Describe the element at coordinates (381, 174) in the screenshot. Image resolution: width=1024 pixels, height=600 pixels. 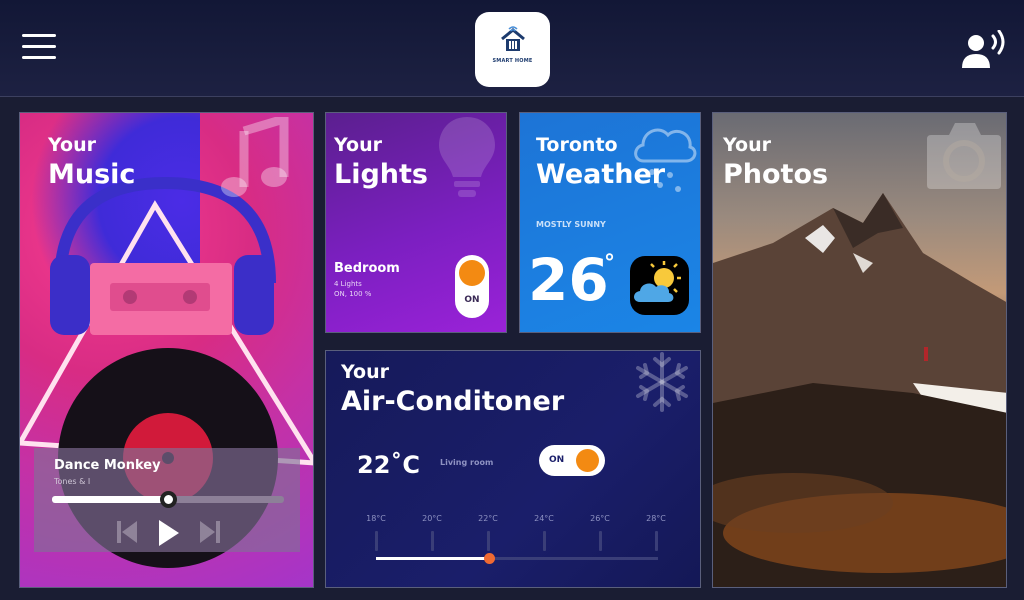
I see `lights-title-big: Lights` at that location.